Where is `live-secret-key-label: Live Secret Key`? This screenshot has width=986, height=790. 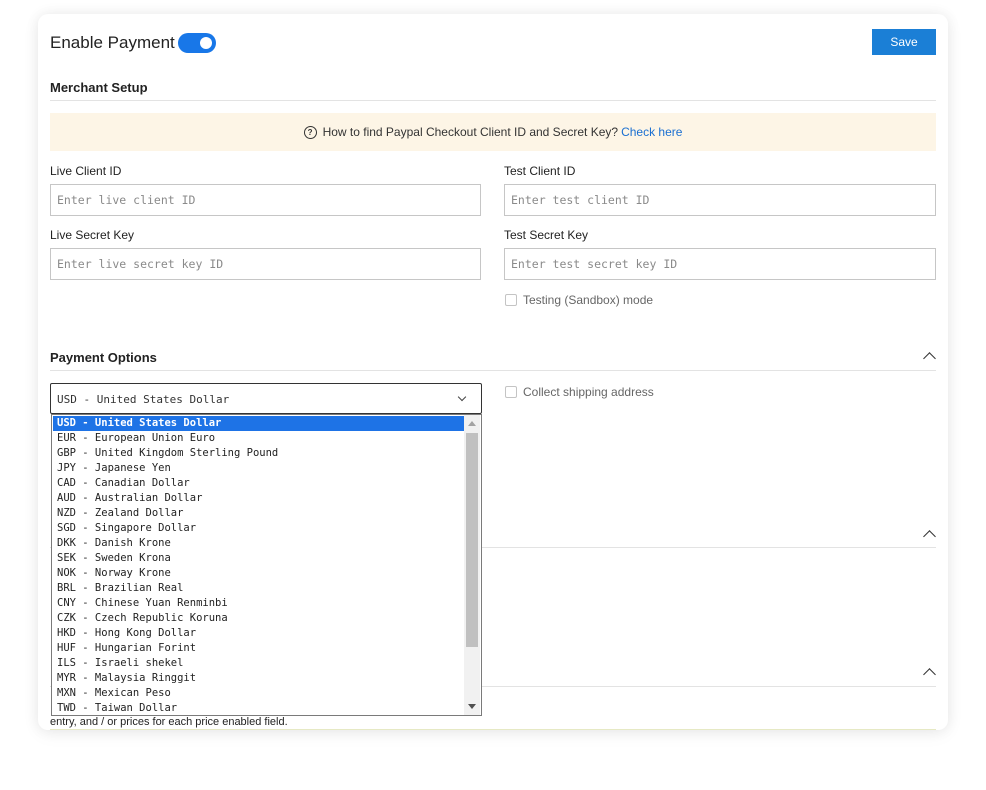
live-secret-key-label: Live Secret Key is located at coordinates (92, 235).